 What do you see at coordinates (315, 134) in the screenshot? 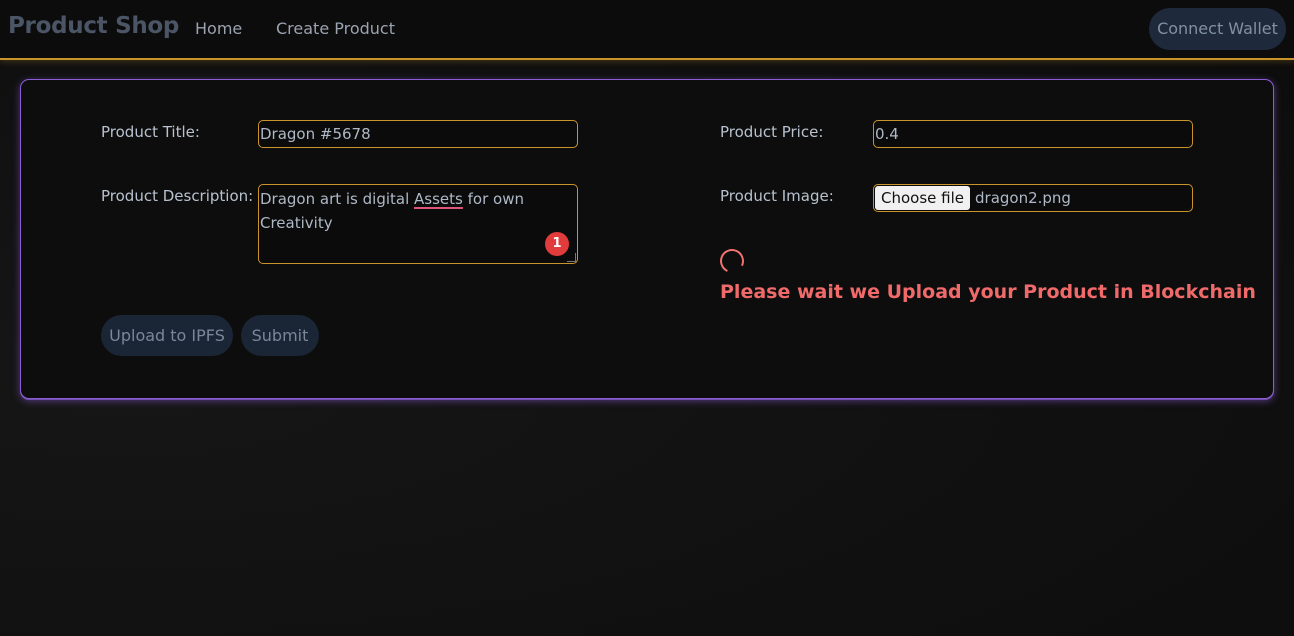
I see `product-title-value: Dragon #5678` at bounding box center [315, 134].